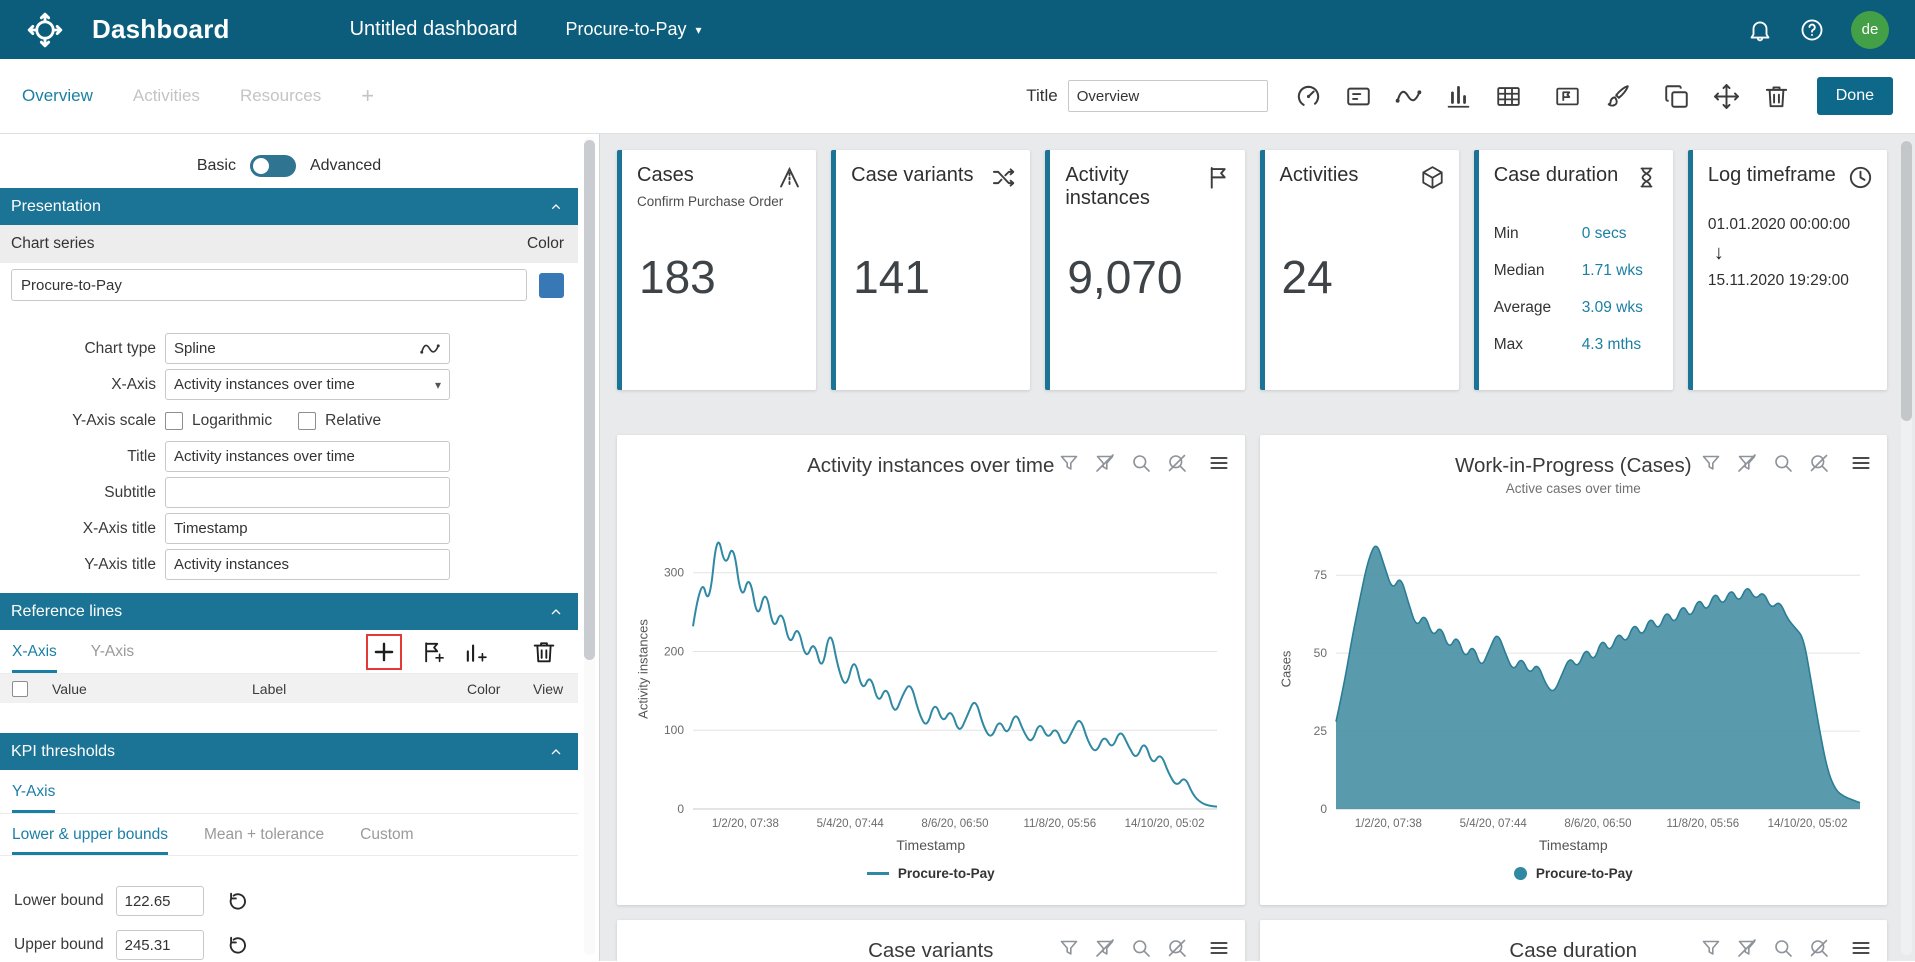 The height and width of the screenshot is (962, 1915). What do you see at coordinates (53, 243) in the screenshot?
I see `chart-series-label: Chart series` at bounding box center [53, 243].